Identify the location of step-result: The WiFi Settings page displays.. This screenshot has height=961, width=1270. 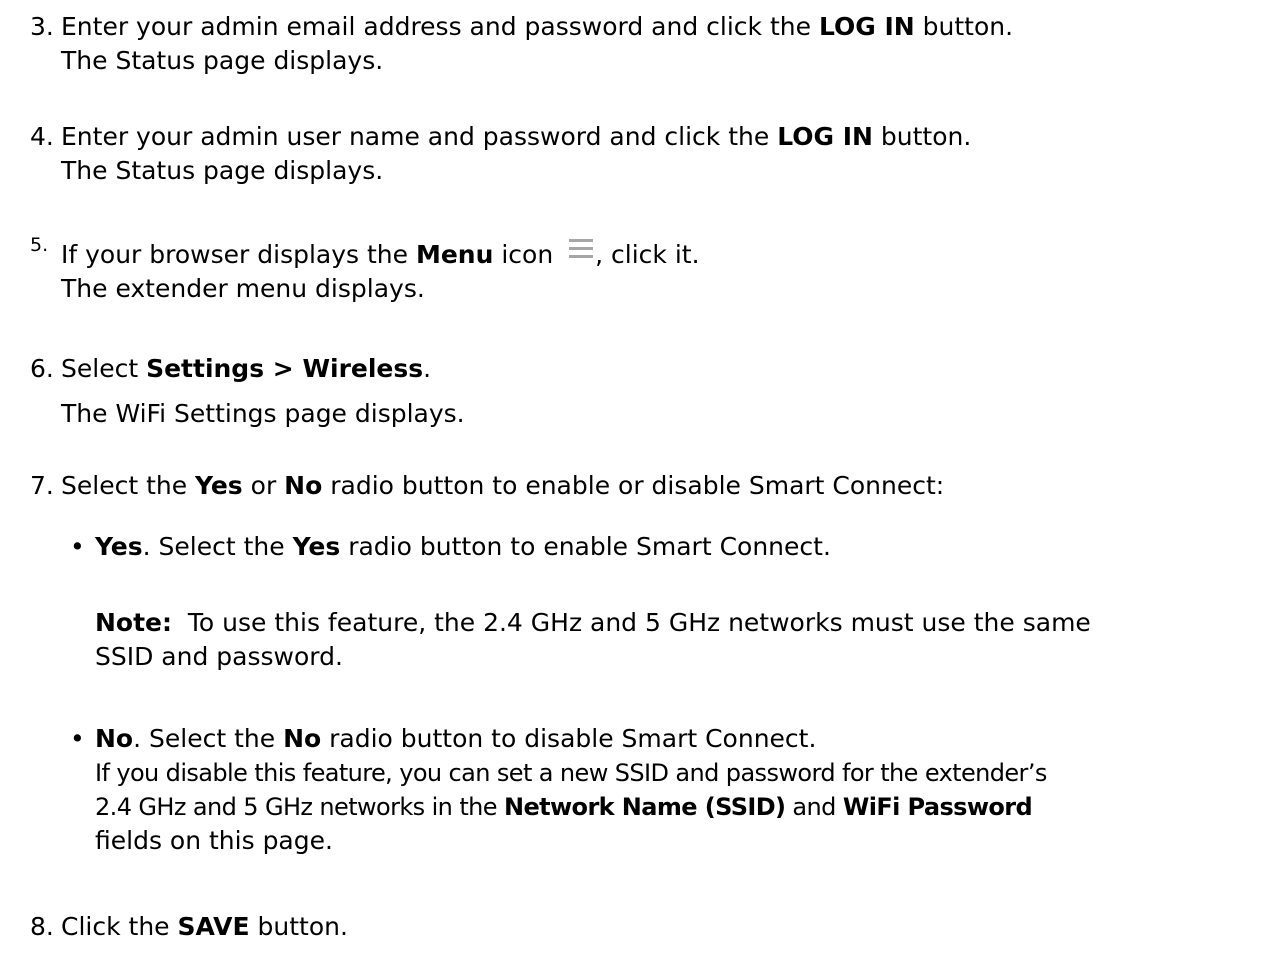
(263, 413).